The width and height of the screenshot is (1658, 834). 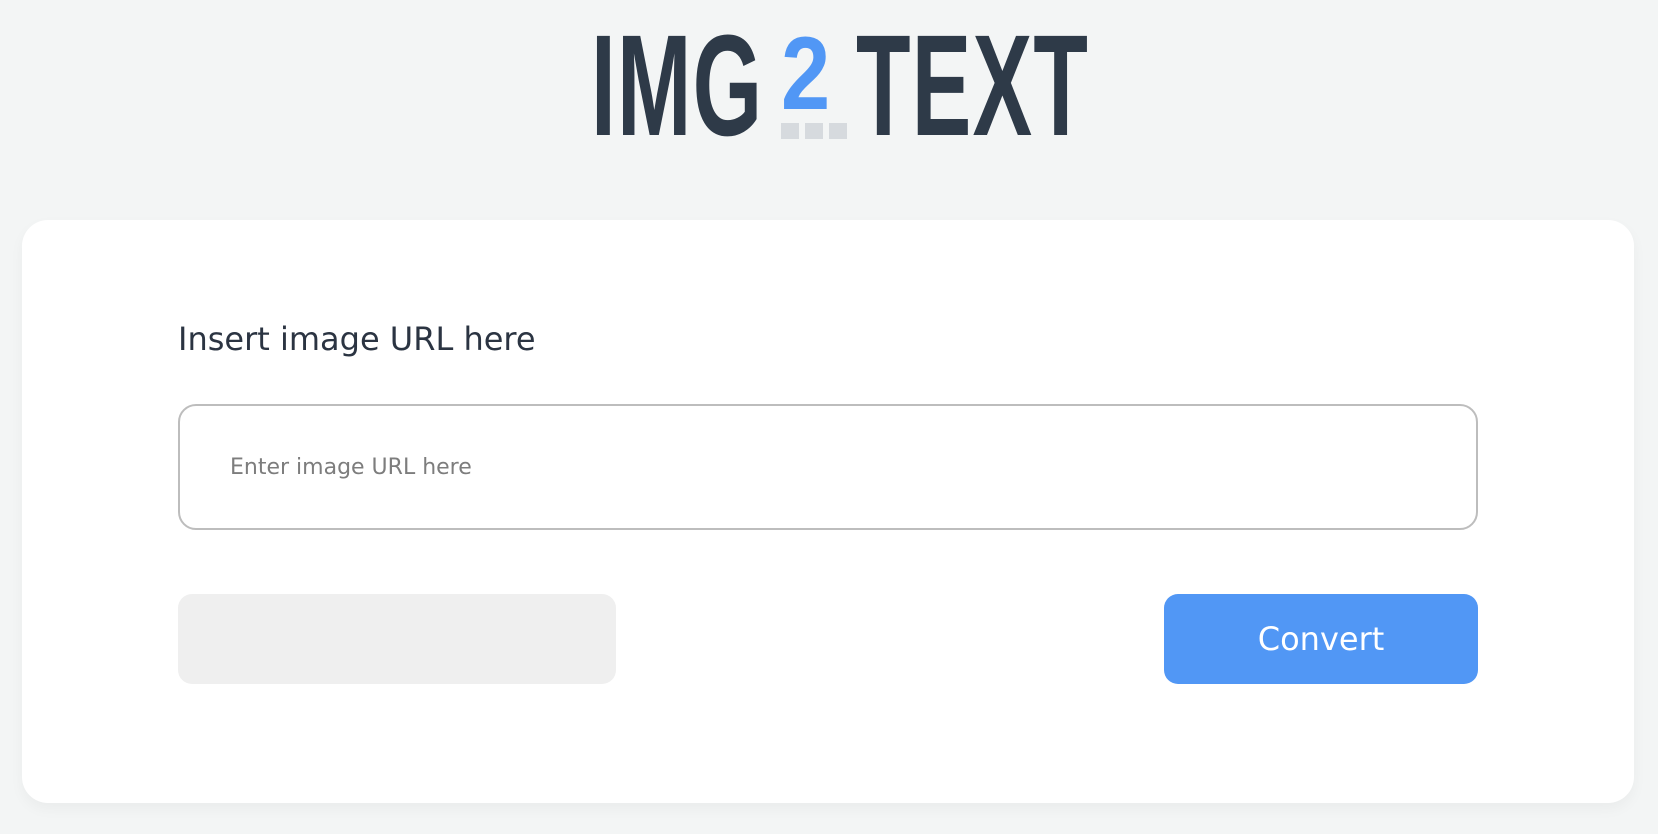 What do you see at coordinates (1321, 639) in the screenshot?
I see `convert-button: Convert` at bounding box center [1321, 639].